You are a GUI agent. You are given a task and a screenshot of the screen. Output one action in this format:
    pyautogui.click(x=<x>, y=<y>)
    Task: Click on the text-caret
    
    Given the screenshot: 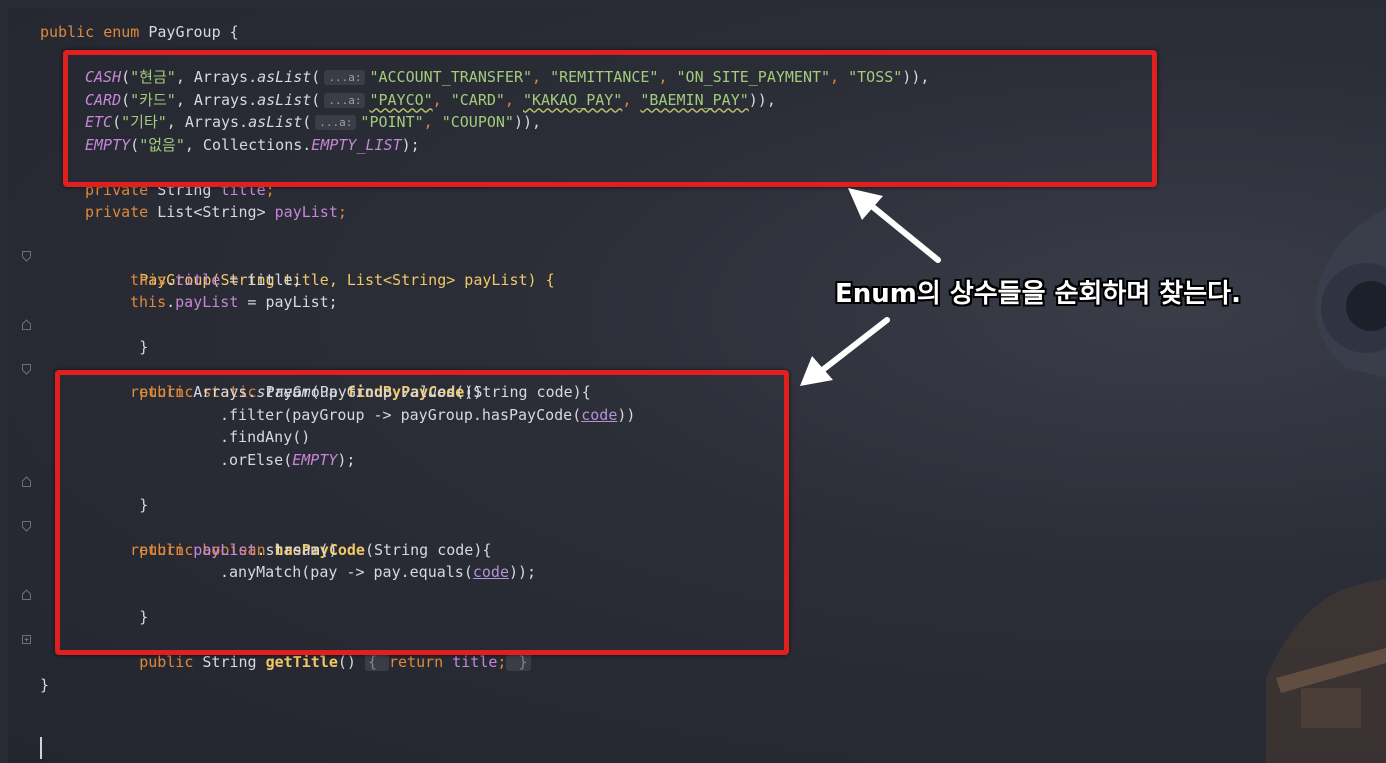 What is the action you would take?
    pyautogui.click(x=41, y=748)
    